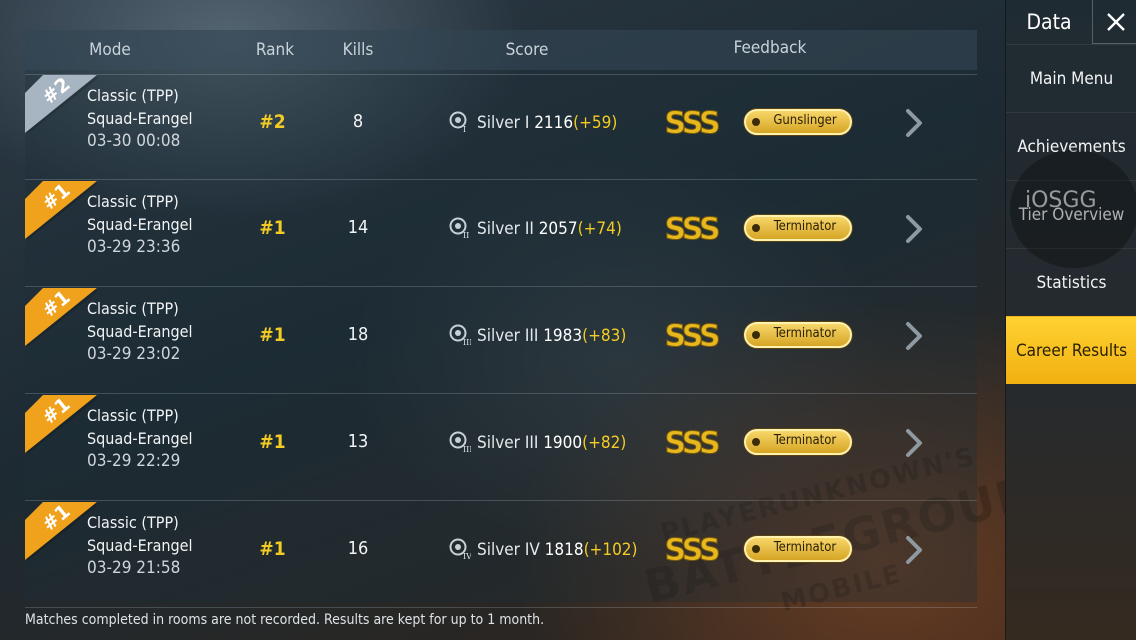 The image size is (1136, 640). I want to click on match-mode: Classic (TPP) Squad-Erangel 03-29 21:58, so click(140, 545).